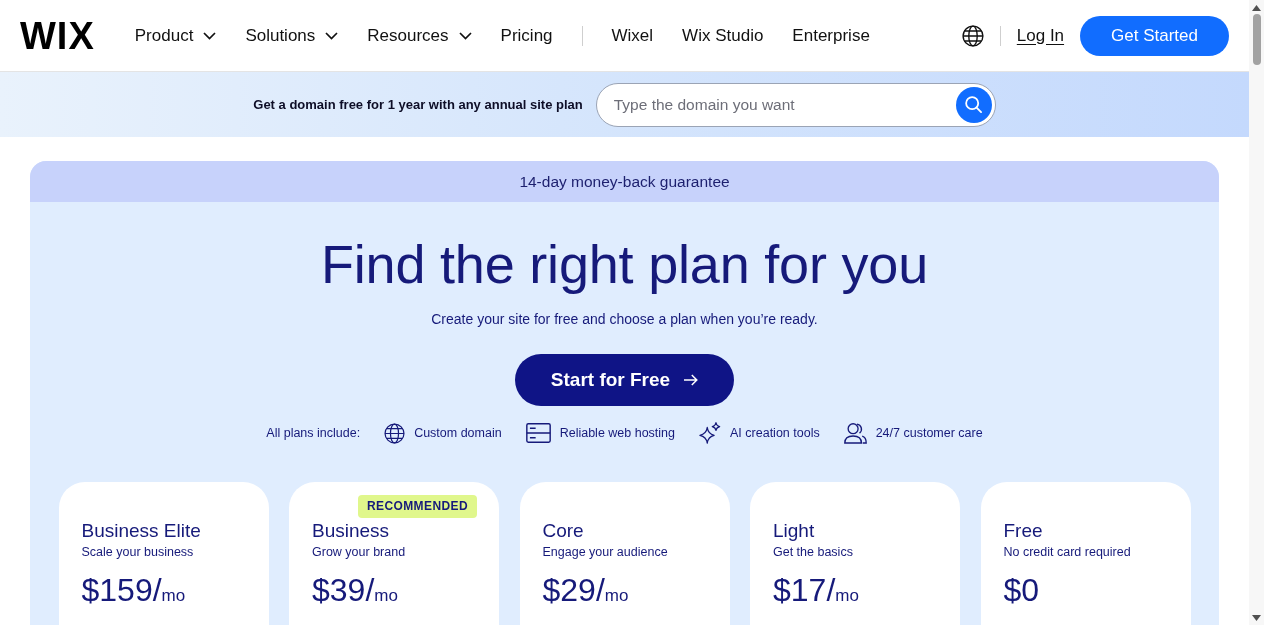  I want to click on plan-tagline: Scale your business, so click(138, 552).